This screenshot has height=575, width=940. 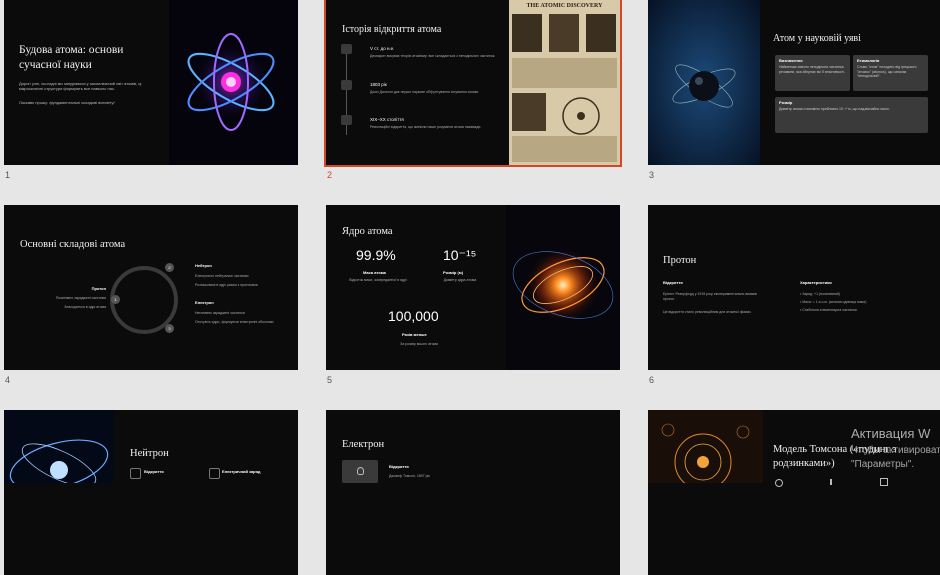 I want to click on thomson-model-image, so click(x=705, y=446).